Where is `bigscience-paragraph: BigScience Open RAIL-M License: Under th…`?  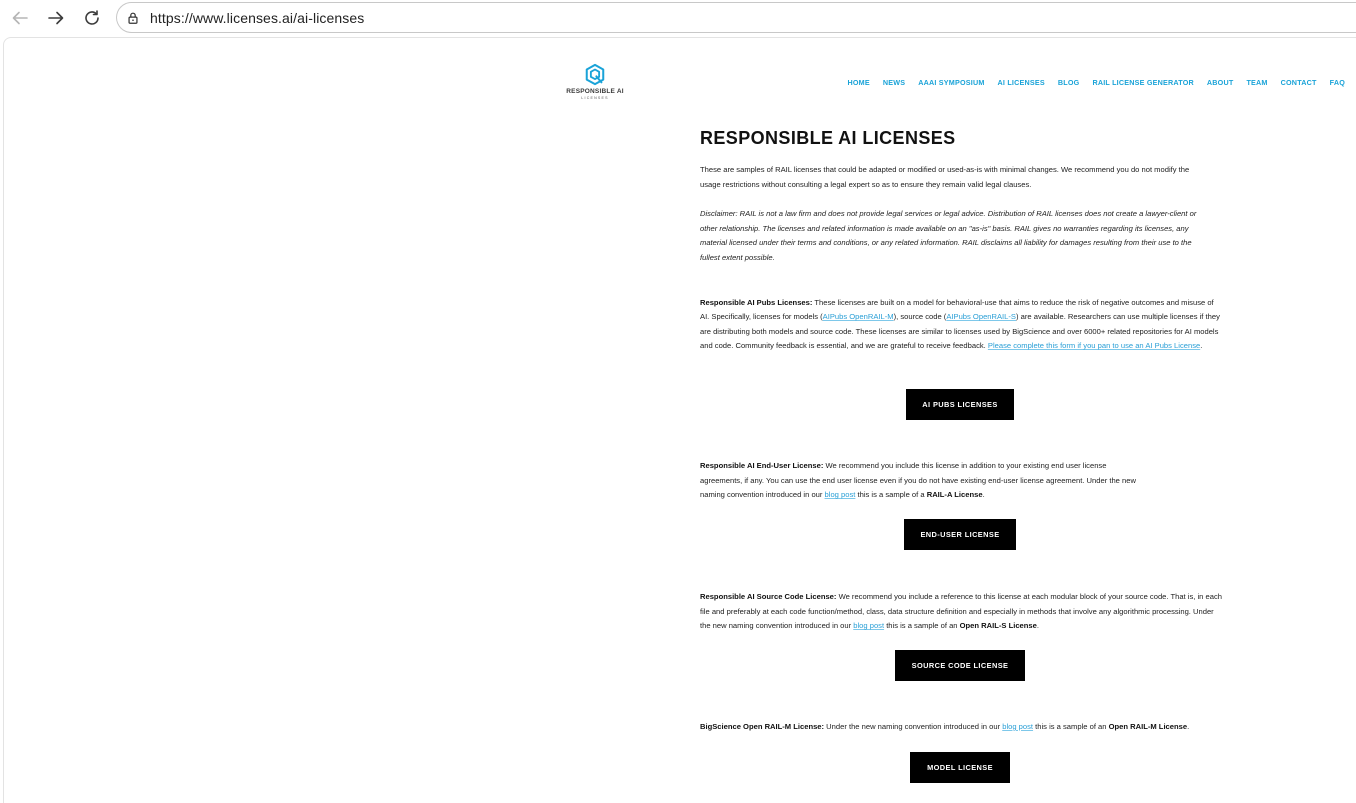 bigscience-paragraph: BigScience Open RAIL-M License: Under th… is located at coordinates (945, 726).